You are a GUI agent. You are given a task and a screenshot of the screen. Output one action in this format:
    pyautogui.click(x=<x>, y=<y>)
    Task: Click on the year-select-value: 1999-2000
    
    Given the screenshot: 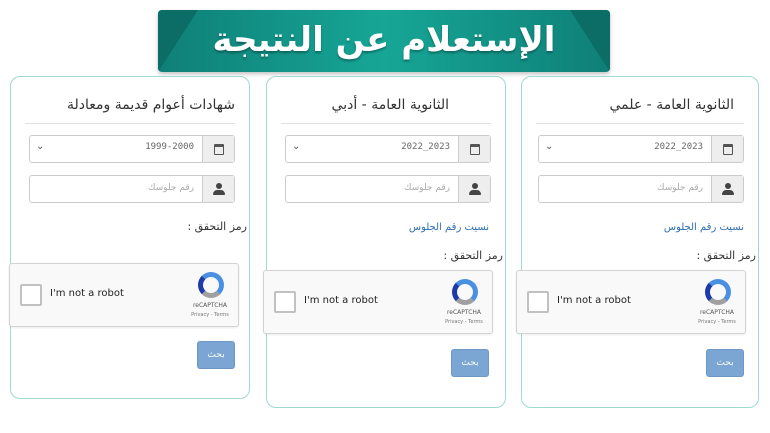 What is the action you would take?
    pyautogui.click(x=169, y=147)
    